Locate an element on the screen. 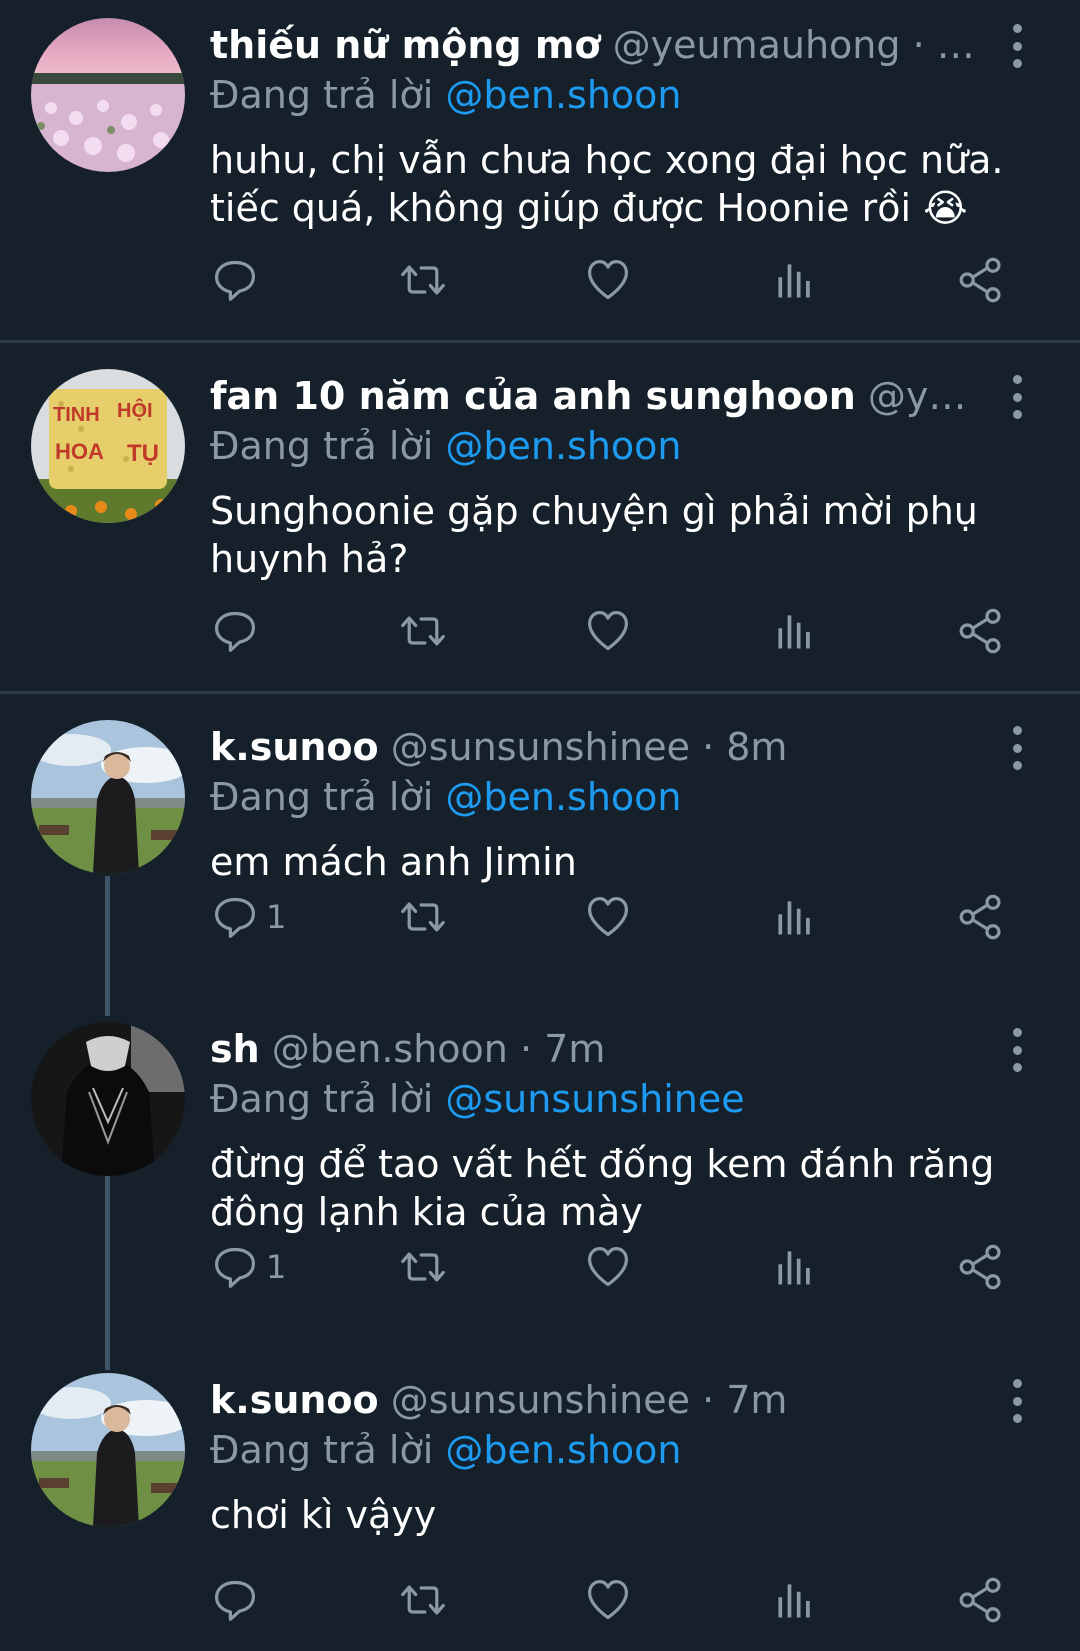 The width and height of the screenshot is (1080, 1651). divider is located at coordinates (540, 341).